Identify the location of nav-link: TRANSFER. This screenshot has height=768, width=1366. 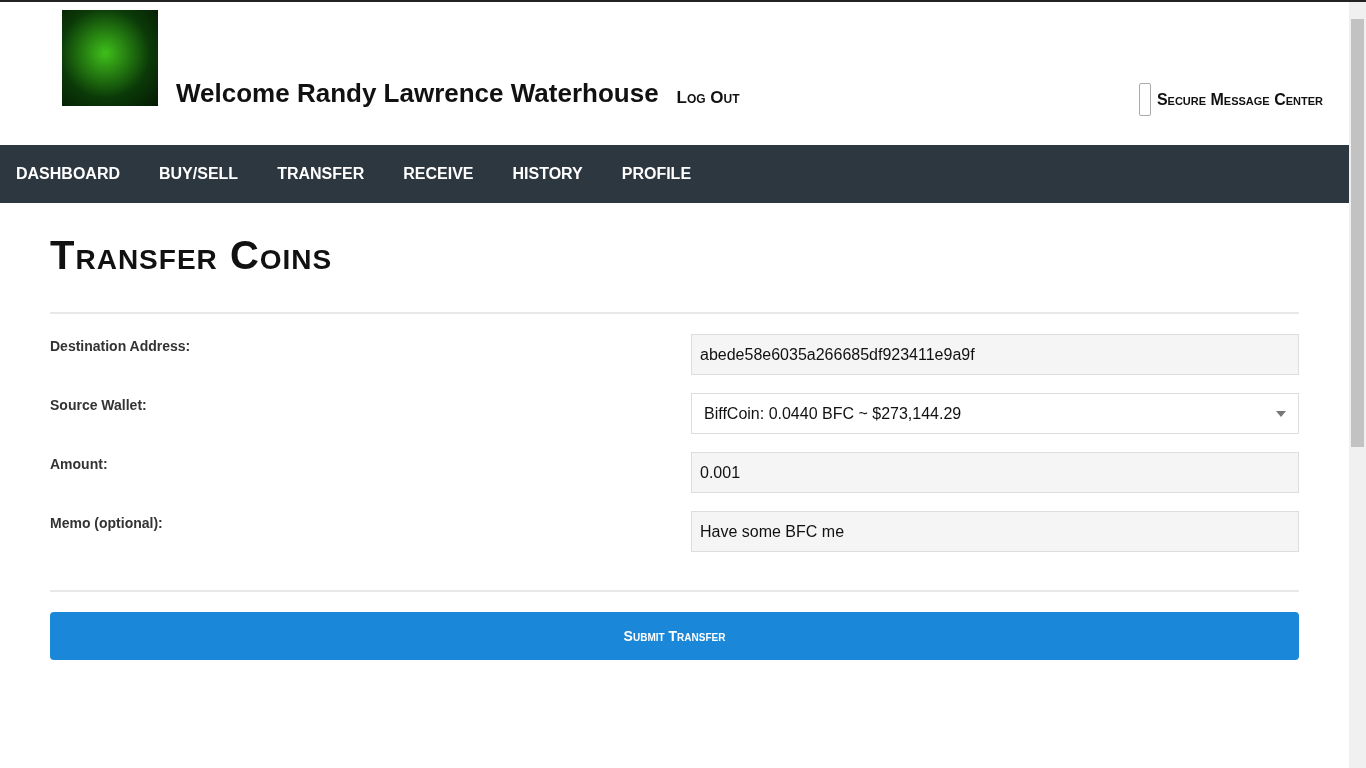
(321, 174).